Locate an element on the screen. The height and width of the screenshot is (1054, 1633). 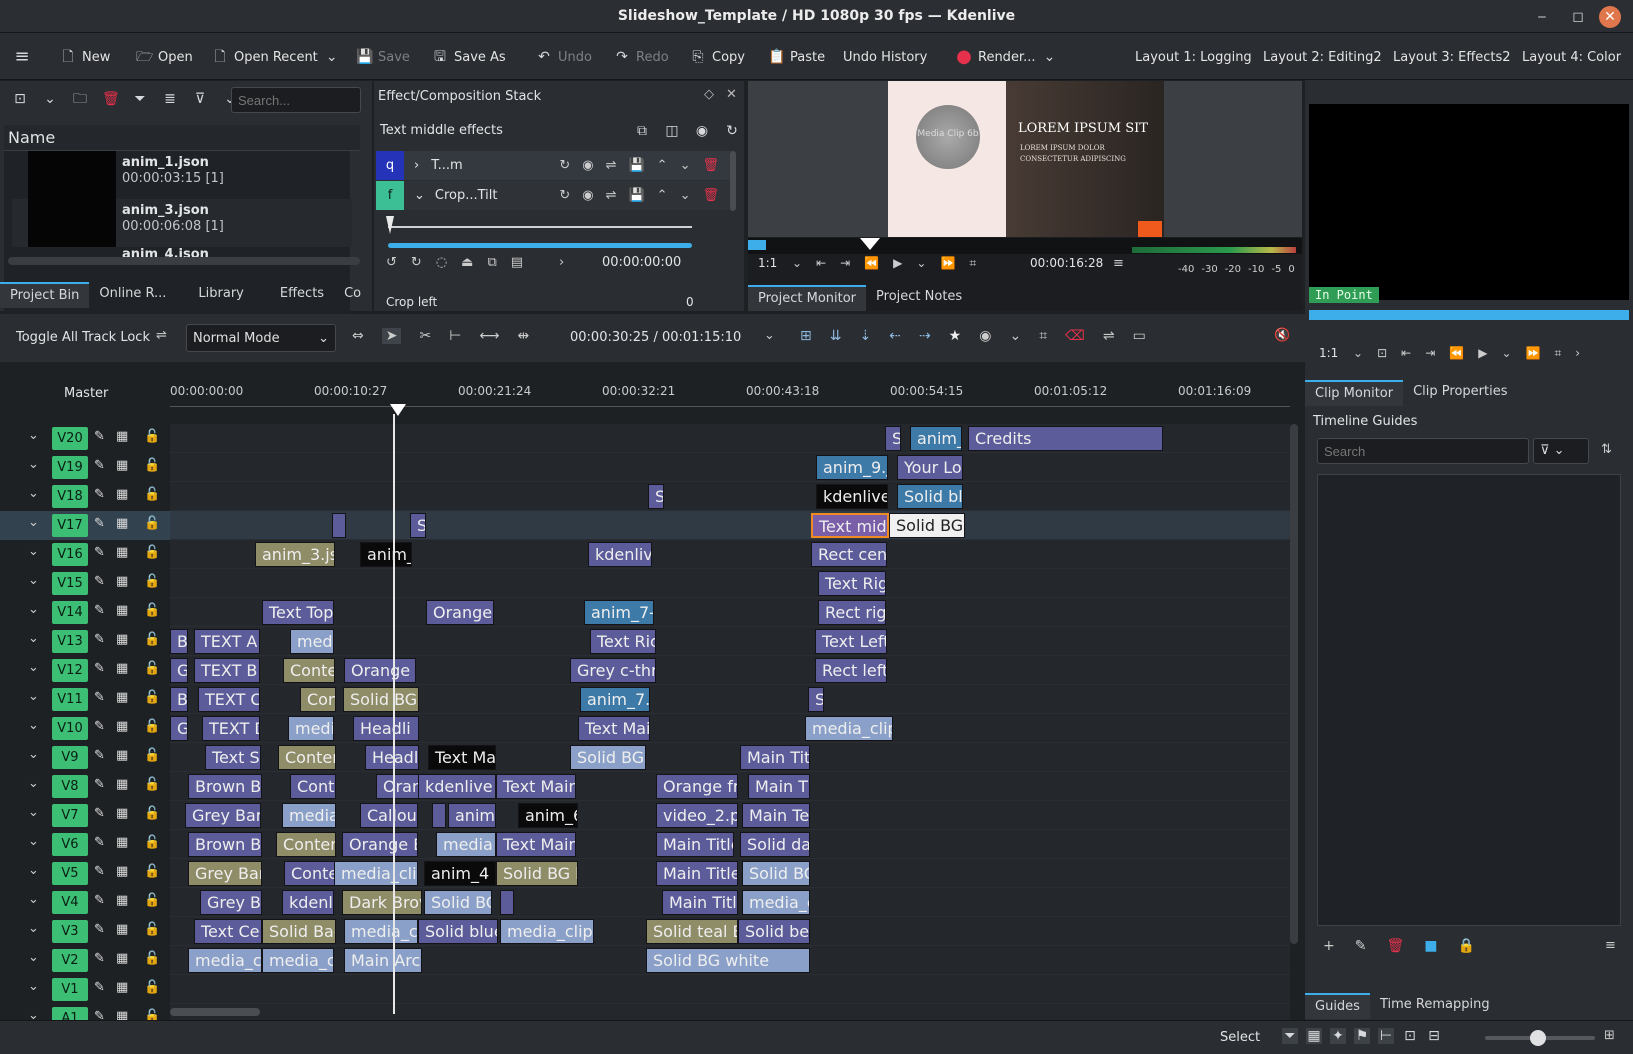
hamburger-menu-icon: ≡ is located at coordinates (22, 57).